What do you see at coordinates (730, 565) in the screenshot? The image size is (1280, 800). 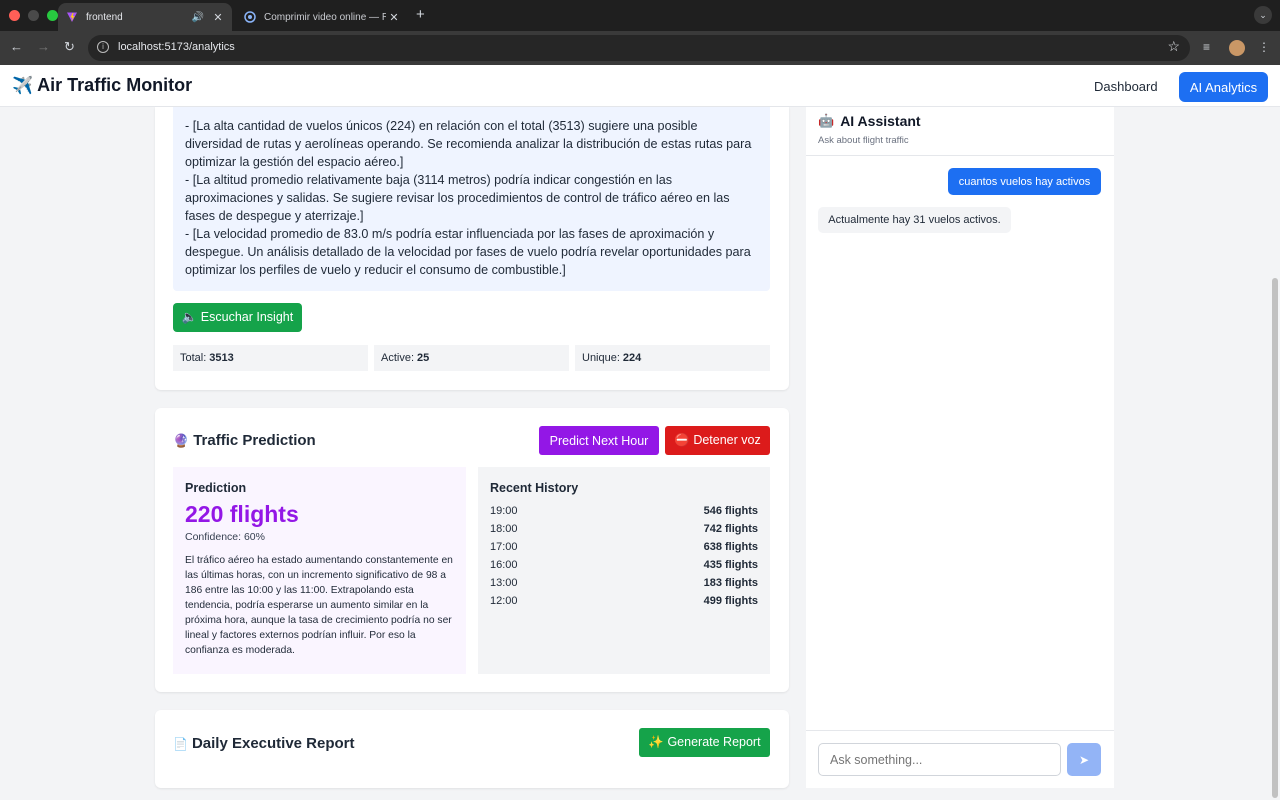 I see `history-flights: 435 flights` at bounding box center [730, 565].